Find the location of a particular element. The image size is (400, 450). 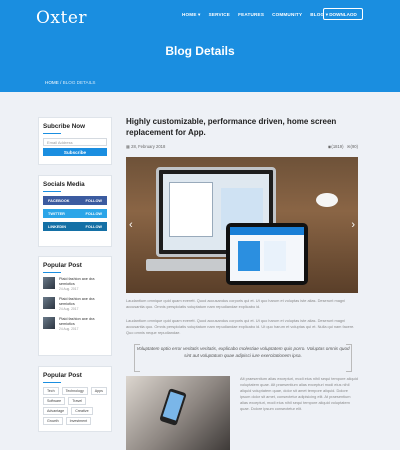

tag: Growth is located at coordinates (53, 421).